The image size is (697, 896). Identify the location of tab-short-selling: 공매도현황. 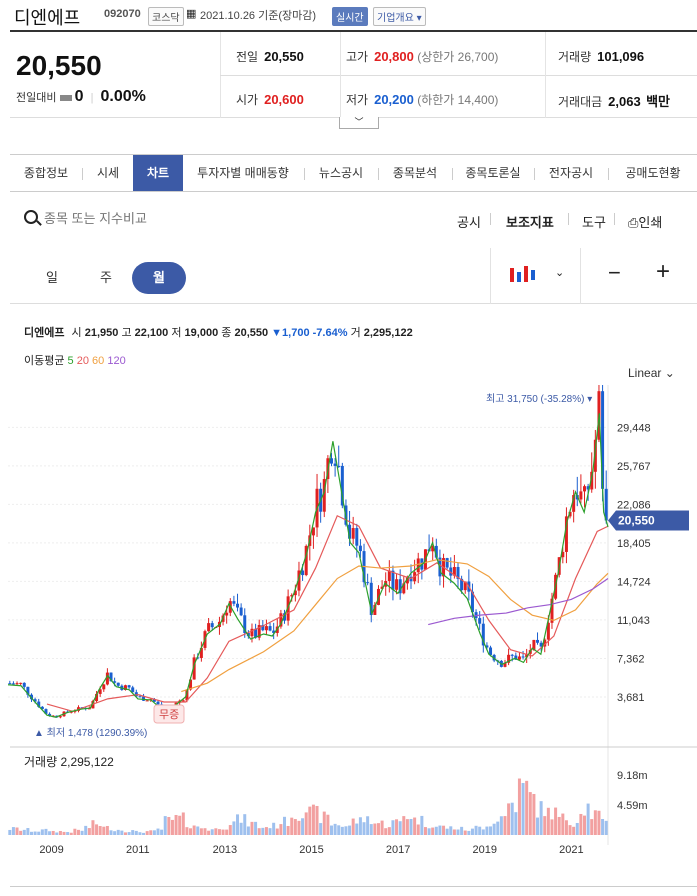
(653, 173).